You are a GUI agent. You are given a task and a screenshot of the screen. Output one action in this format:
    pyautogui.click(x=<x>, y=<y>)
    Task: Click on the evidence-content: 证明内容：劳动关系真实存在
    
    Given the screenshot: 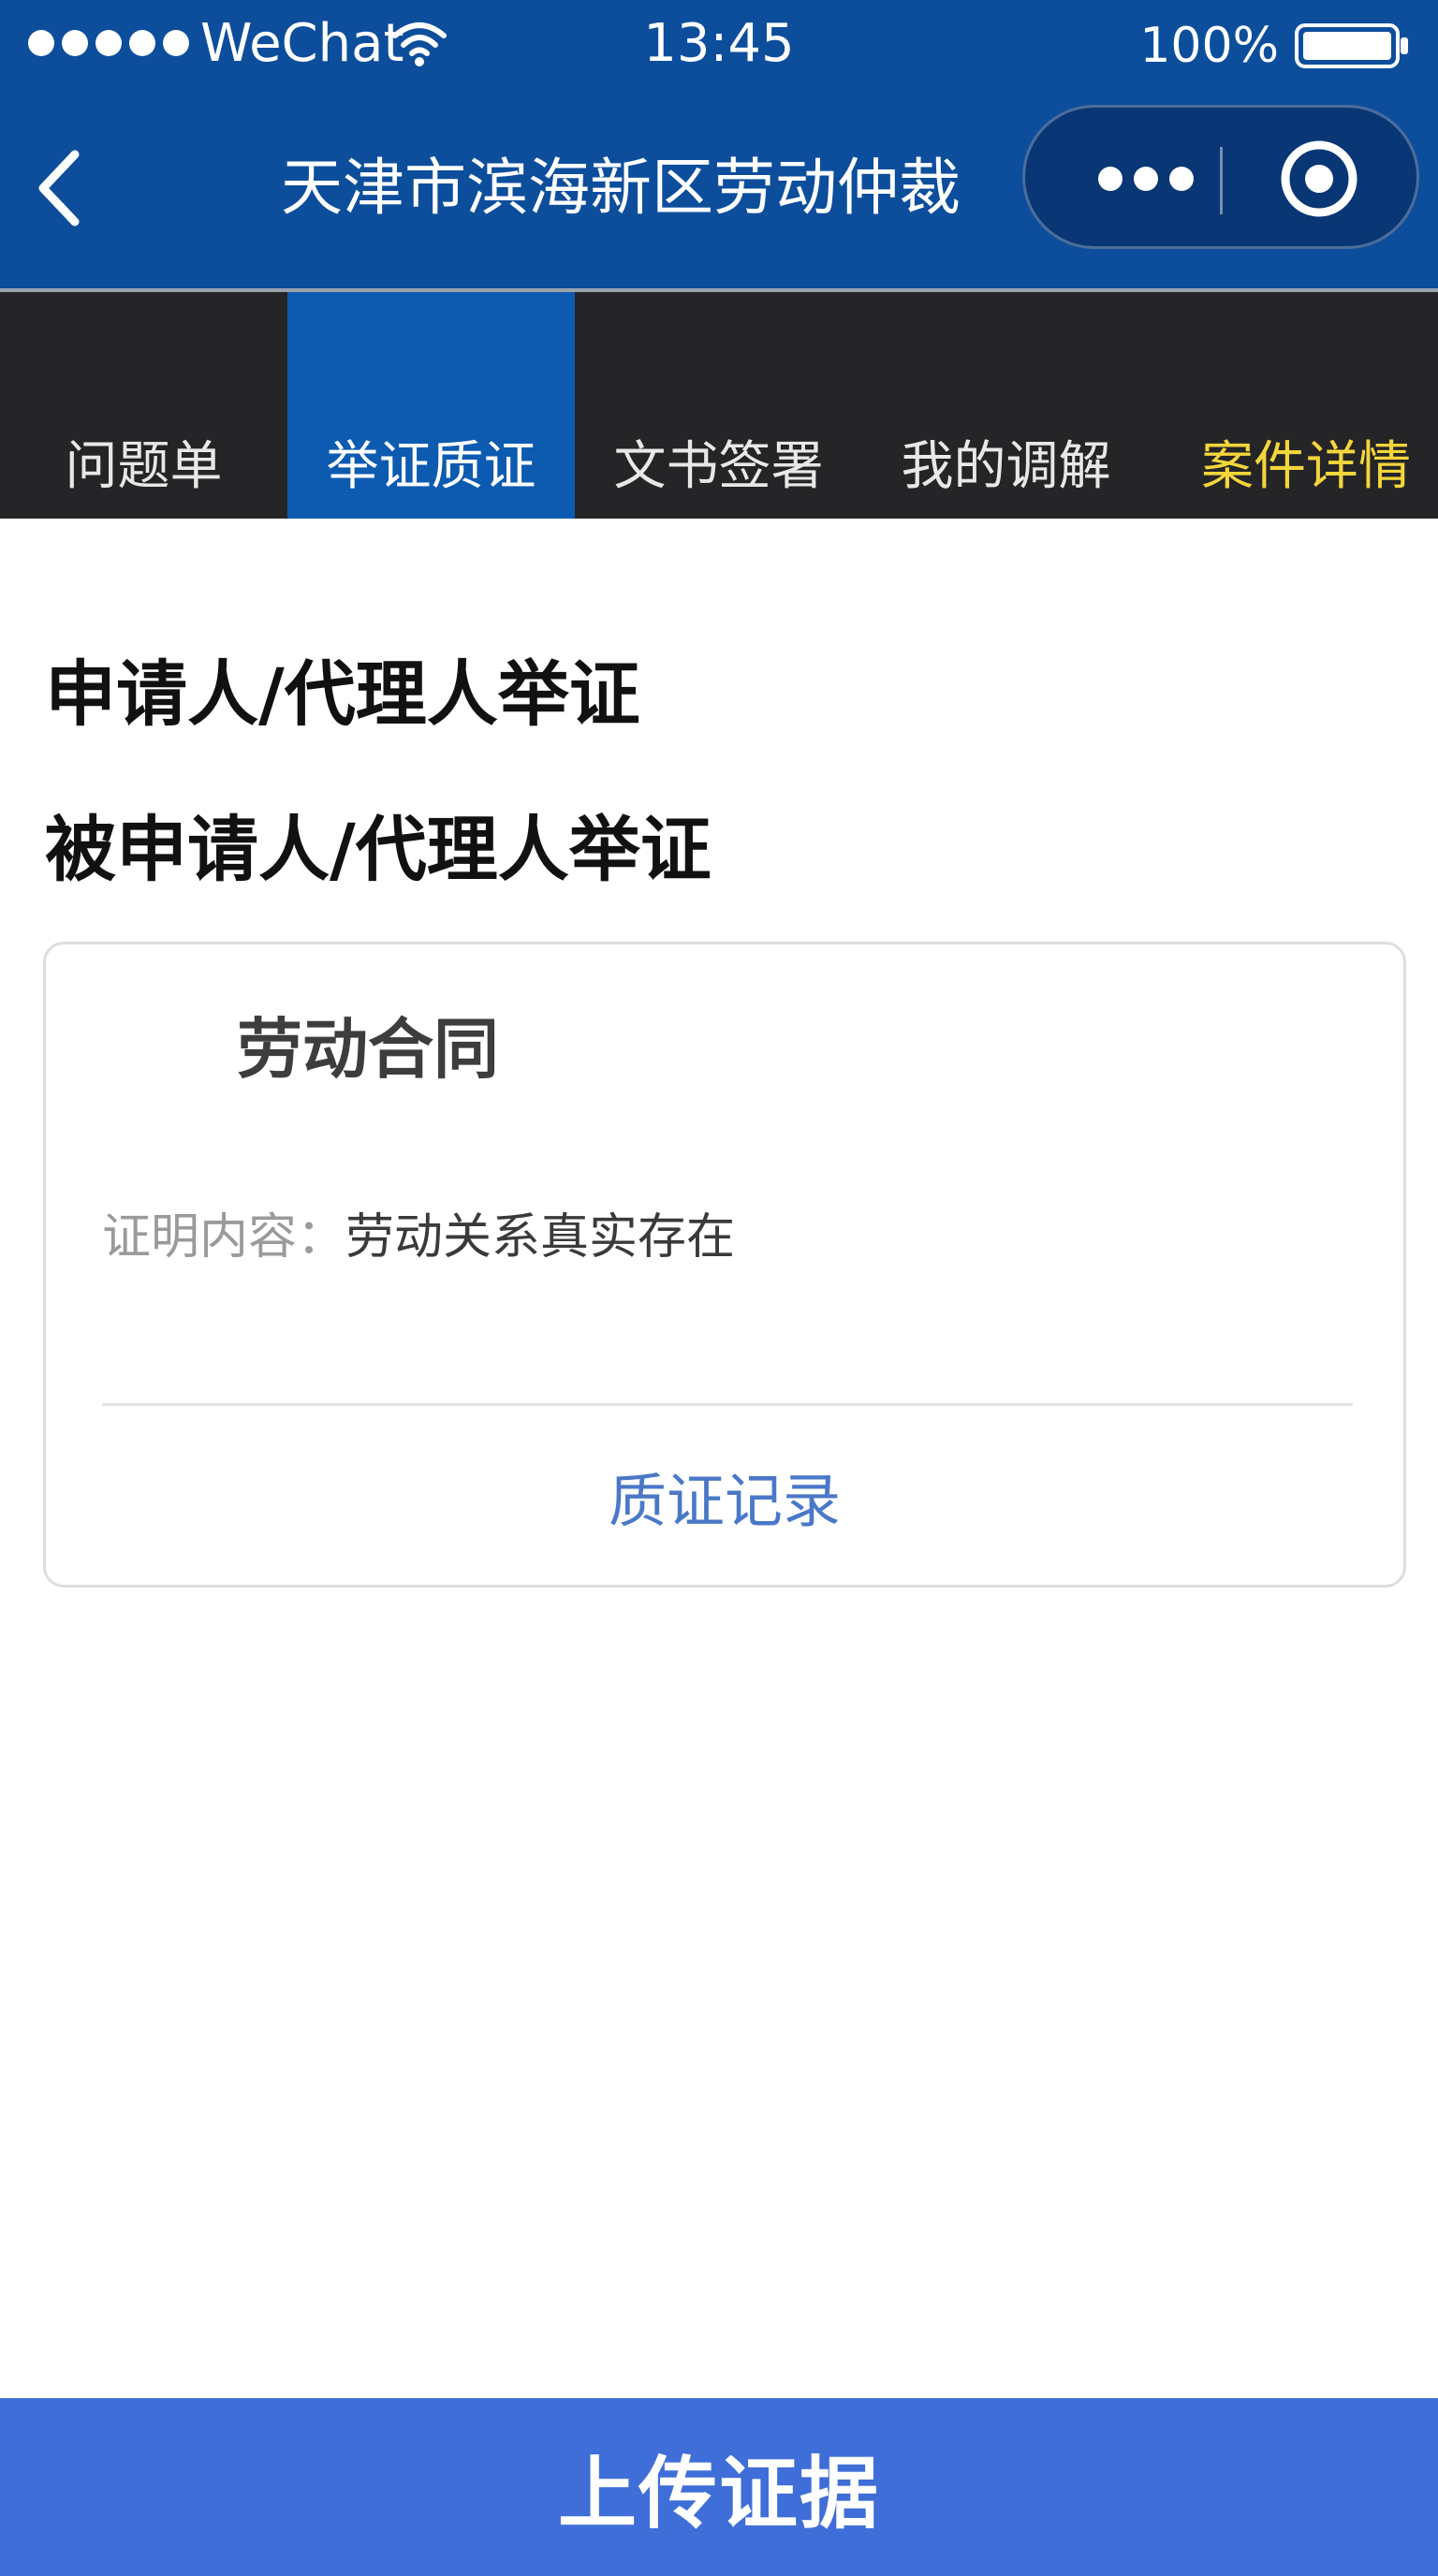 What is the action you would take?
    pyautogui.click(x=418, y=1238)
    